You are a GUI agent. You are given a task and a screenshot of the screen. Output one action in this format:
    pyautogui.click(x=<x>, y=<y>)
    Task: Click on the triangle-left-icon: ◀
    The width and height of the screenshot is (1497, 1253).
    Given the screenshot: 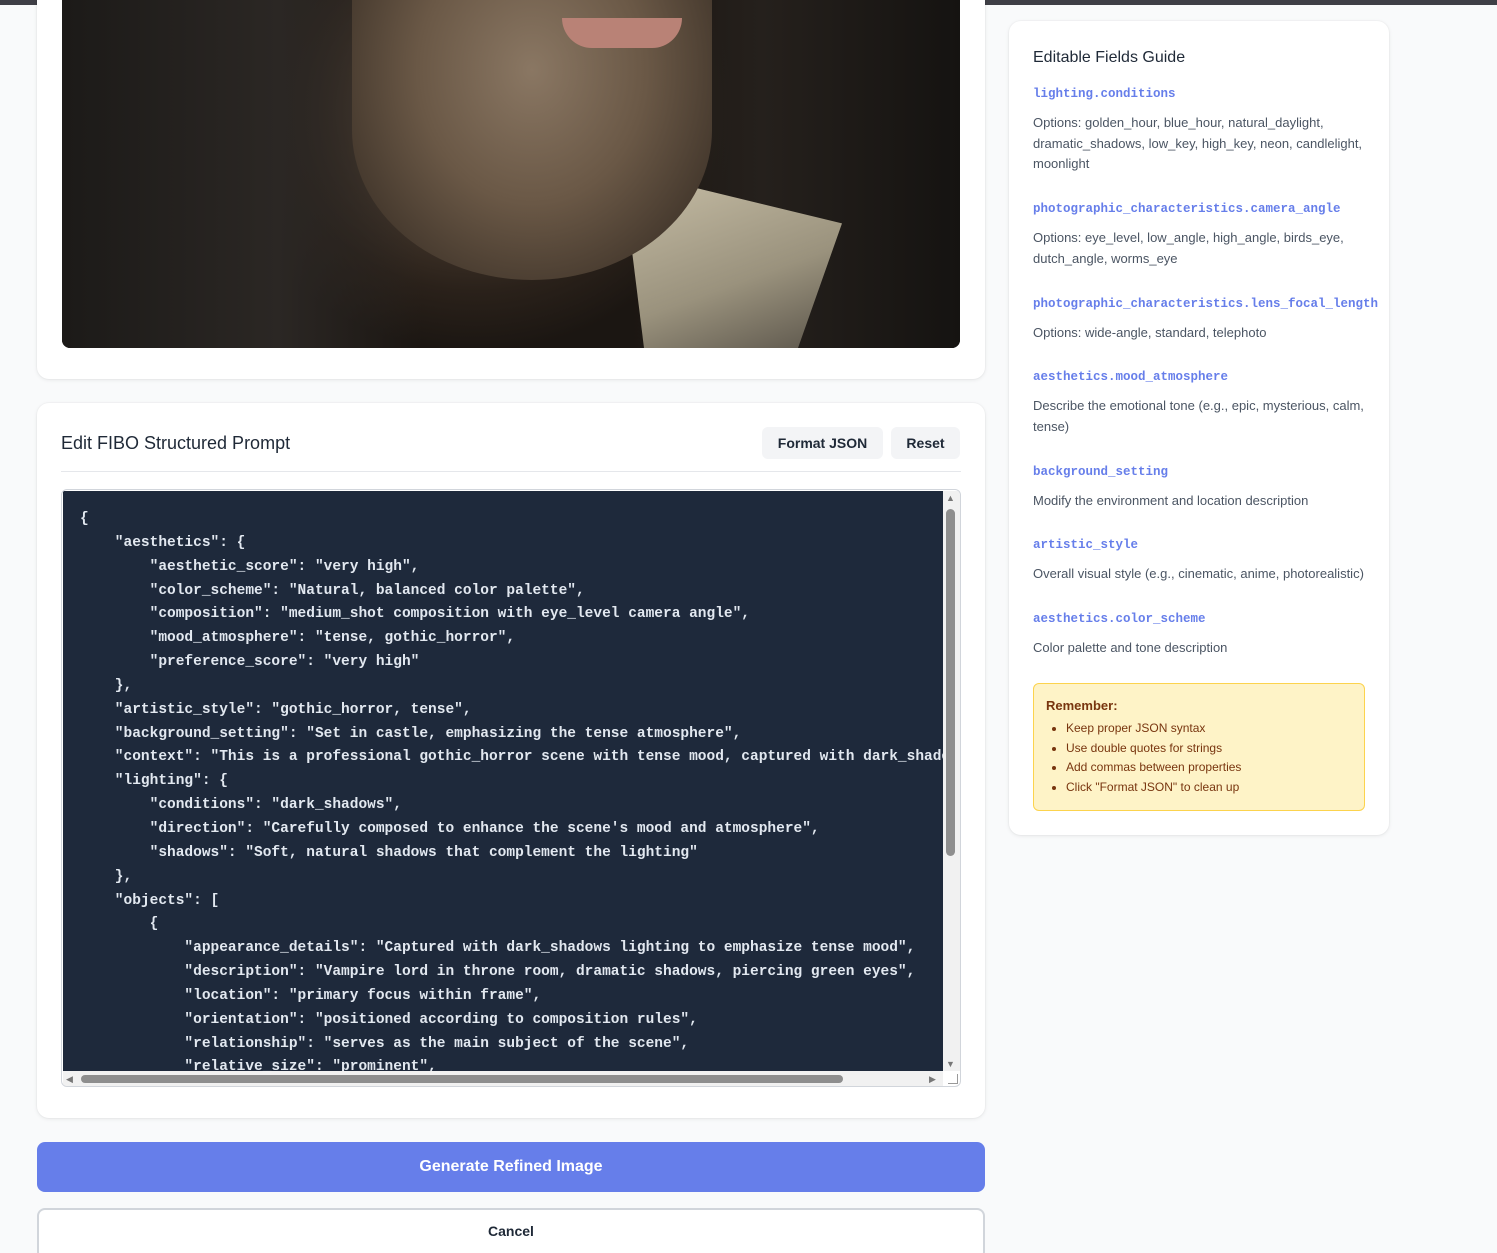 What is the action you would take?
    pyautogui.click(x=69, y=1079)
    